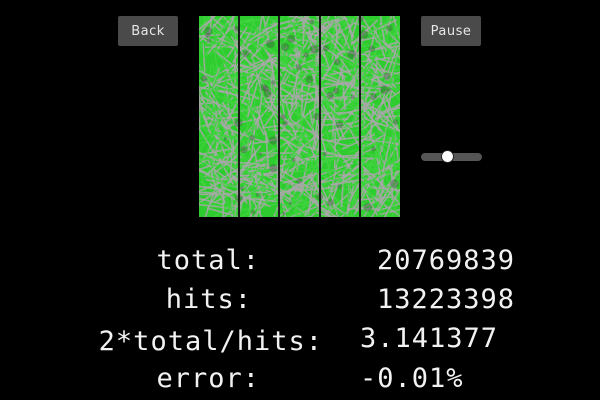 The image size is (600, 400). I want to click on slider-thumb, so click(447, 156).